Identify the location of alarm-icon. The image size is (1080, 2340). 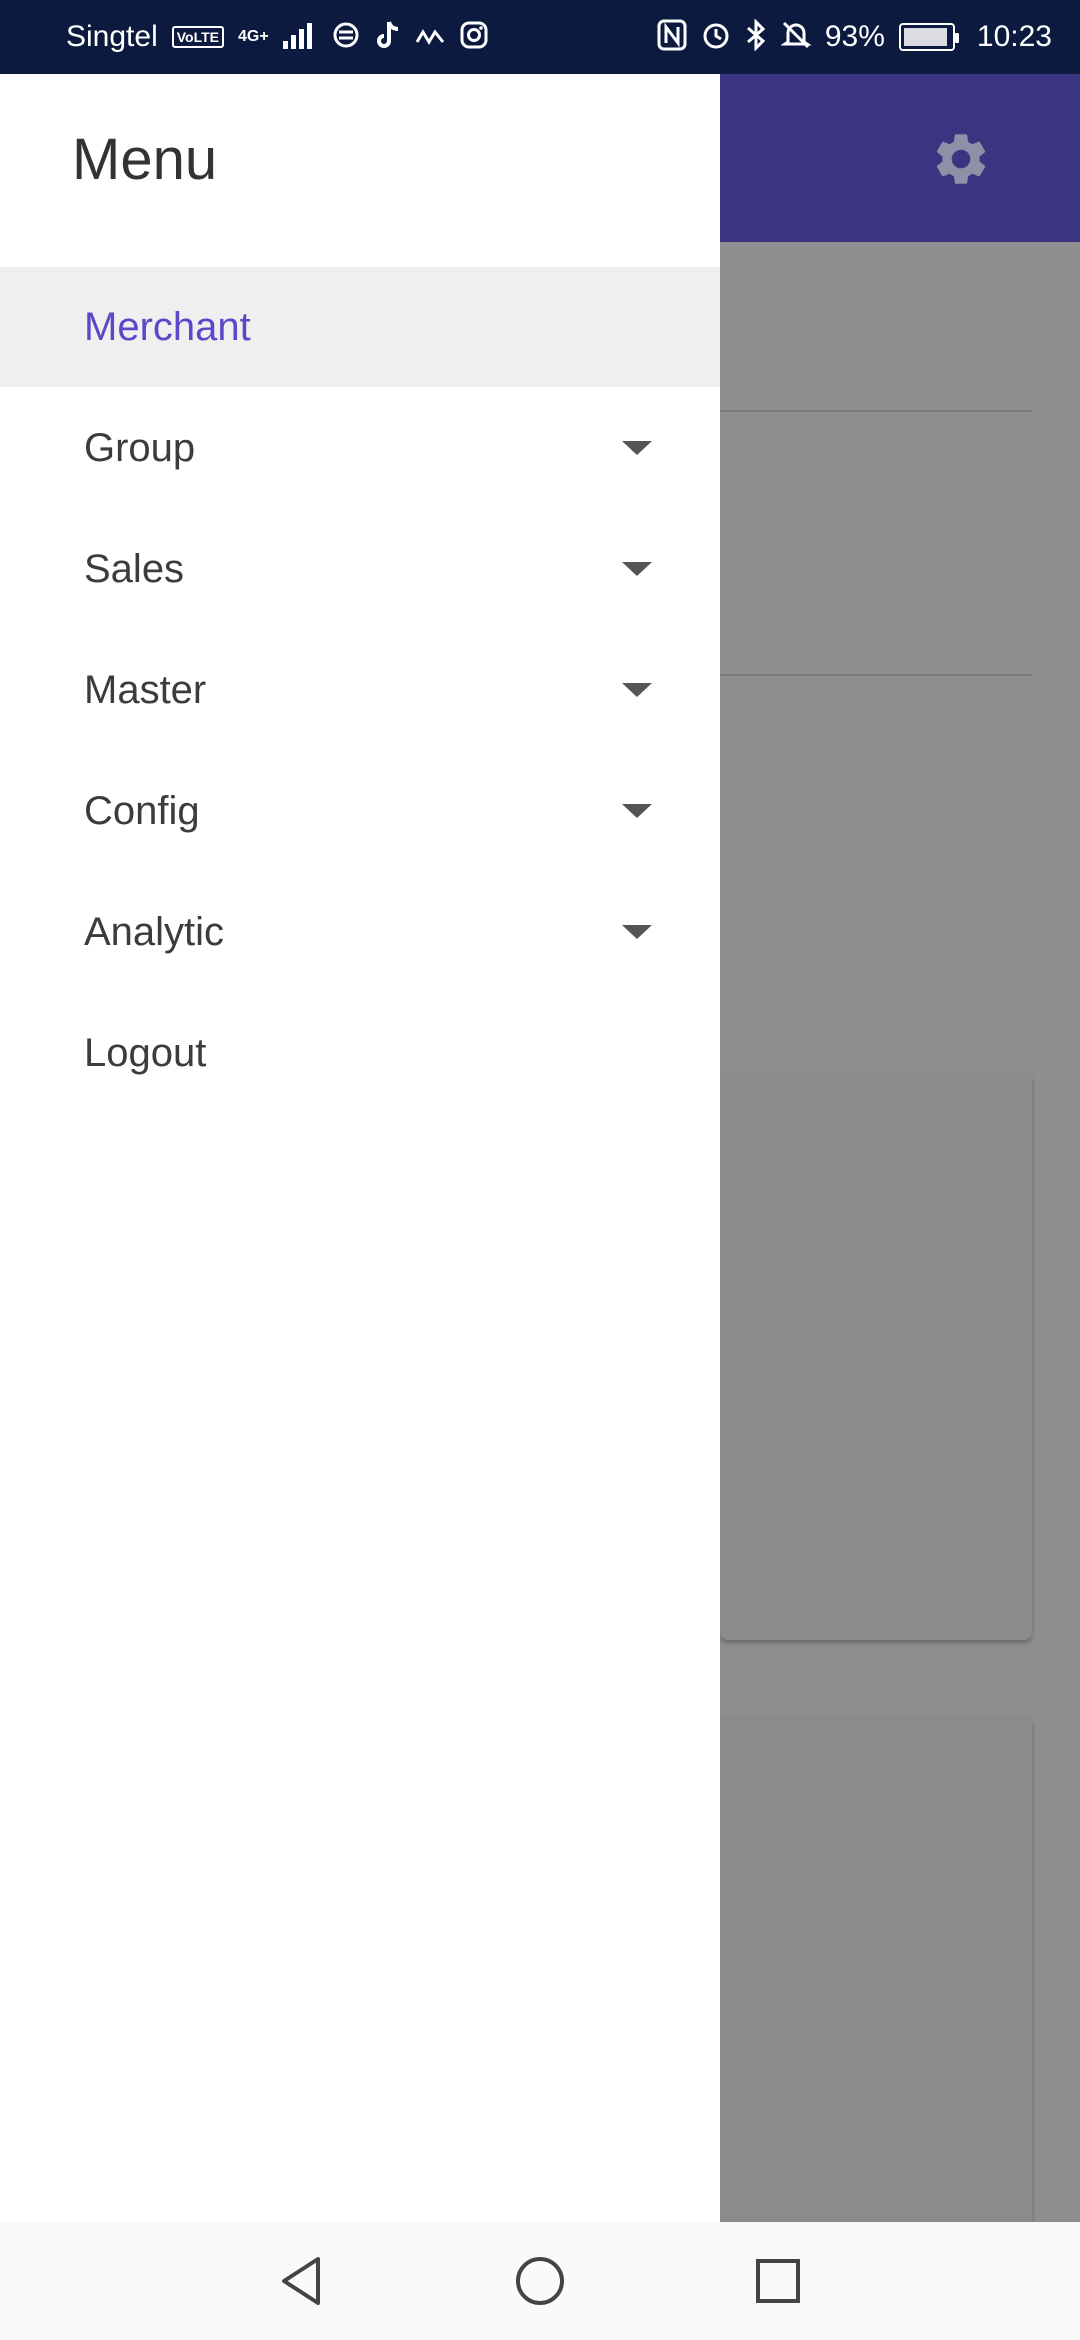
(716, 37).